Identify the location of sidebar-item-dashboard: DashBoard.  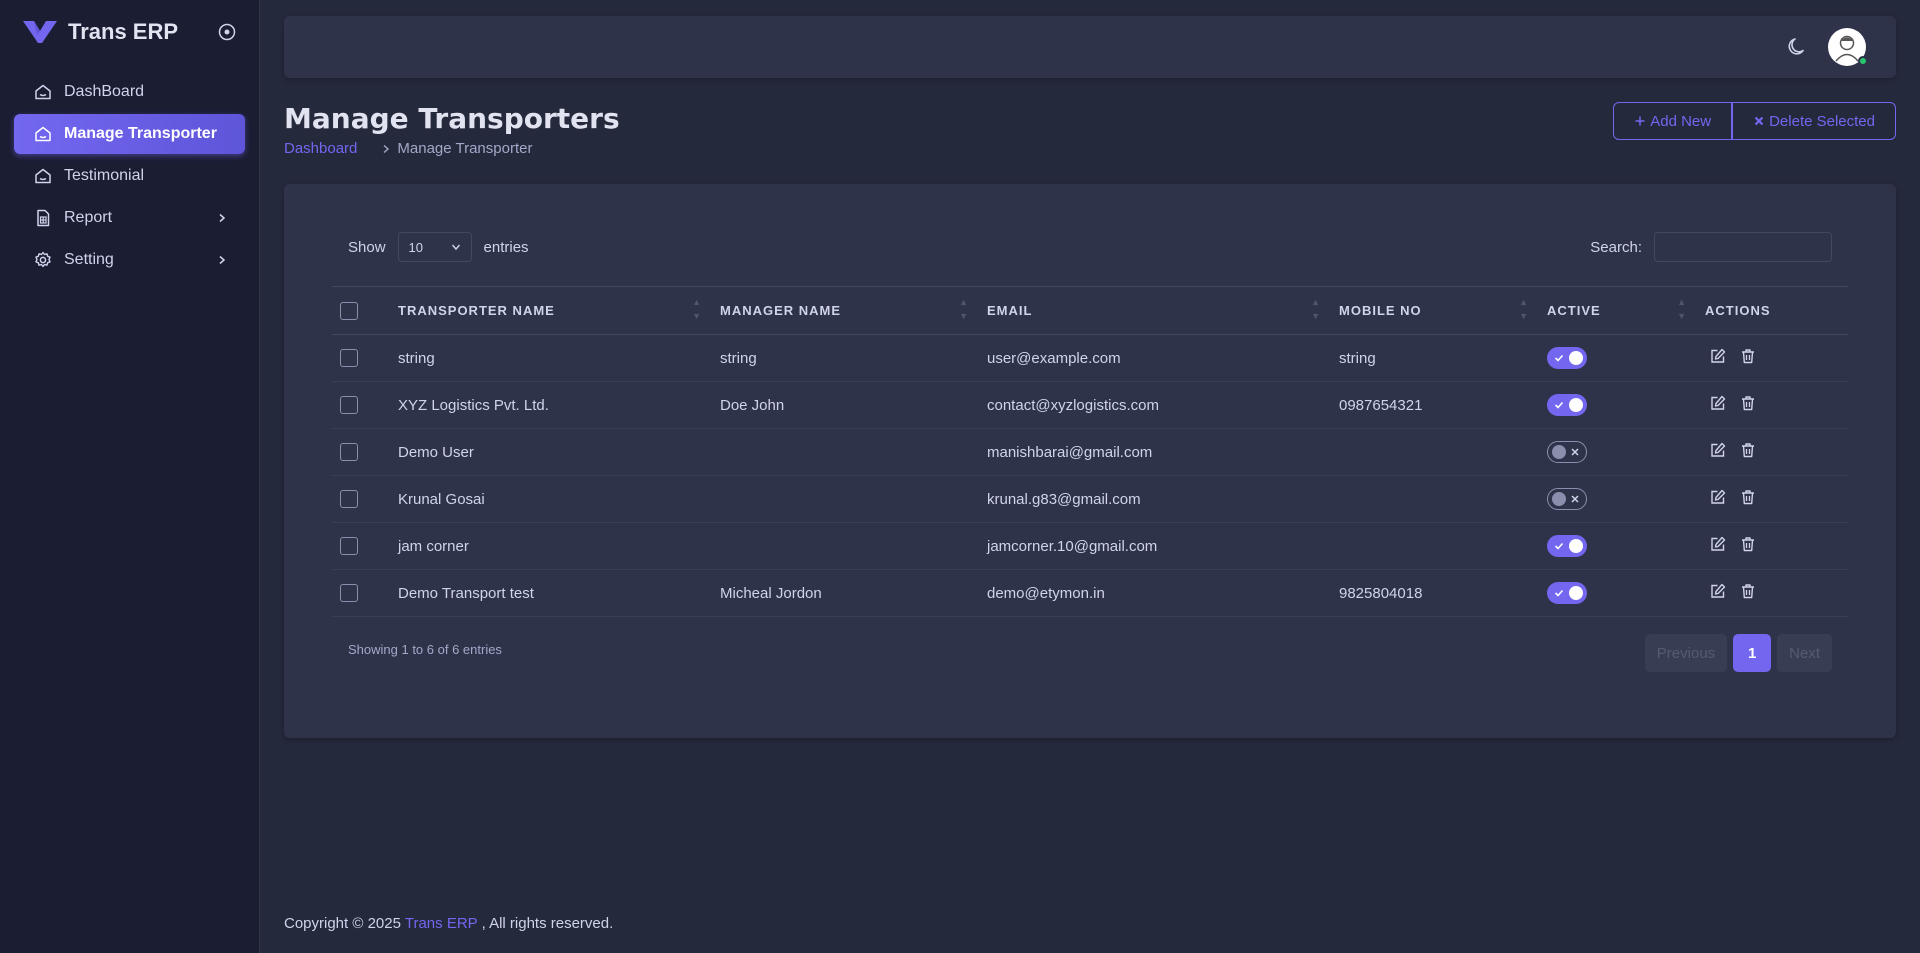
(129, 92).